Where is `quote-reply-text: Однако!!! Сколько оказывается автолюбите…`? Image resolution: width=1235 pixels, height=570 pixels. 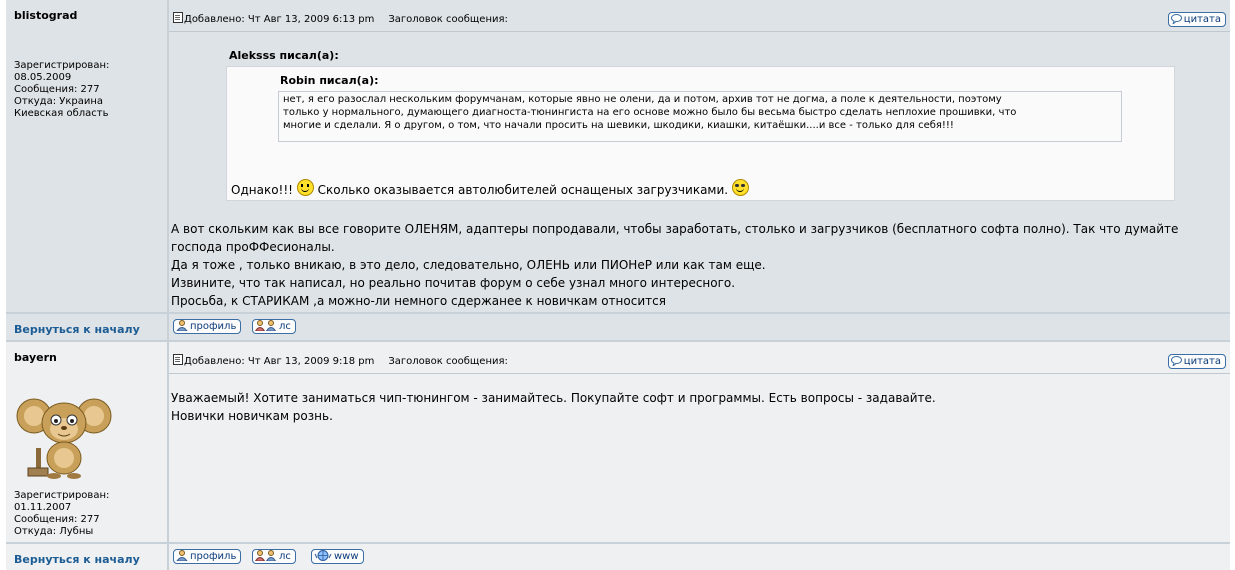 quote-reply-text: Однако!!! Сколько оказывается автолюбите… is located at coordinates (490, 188).